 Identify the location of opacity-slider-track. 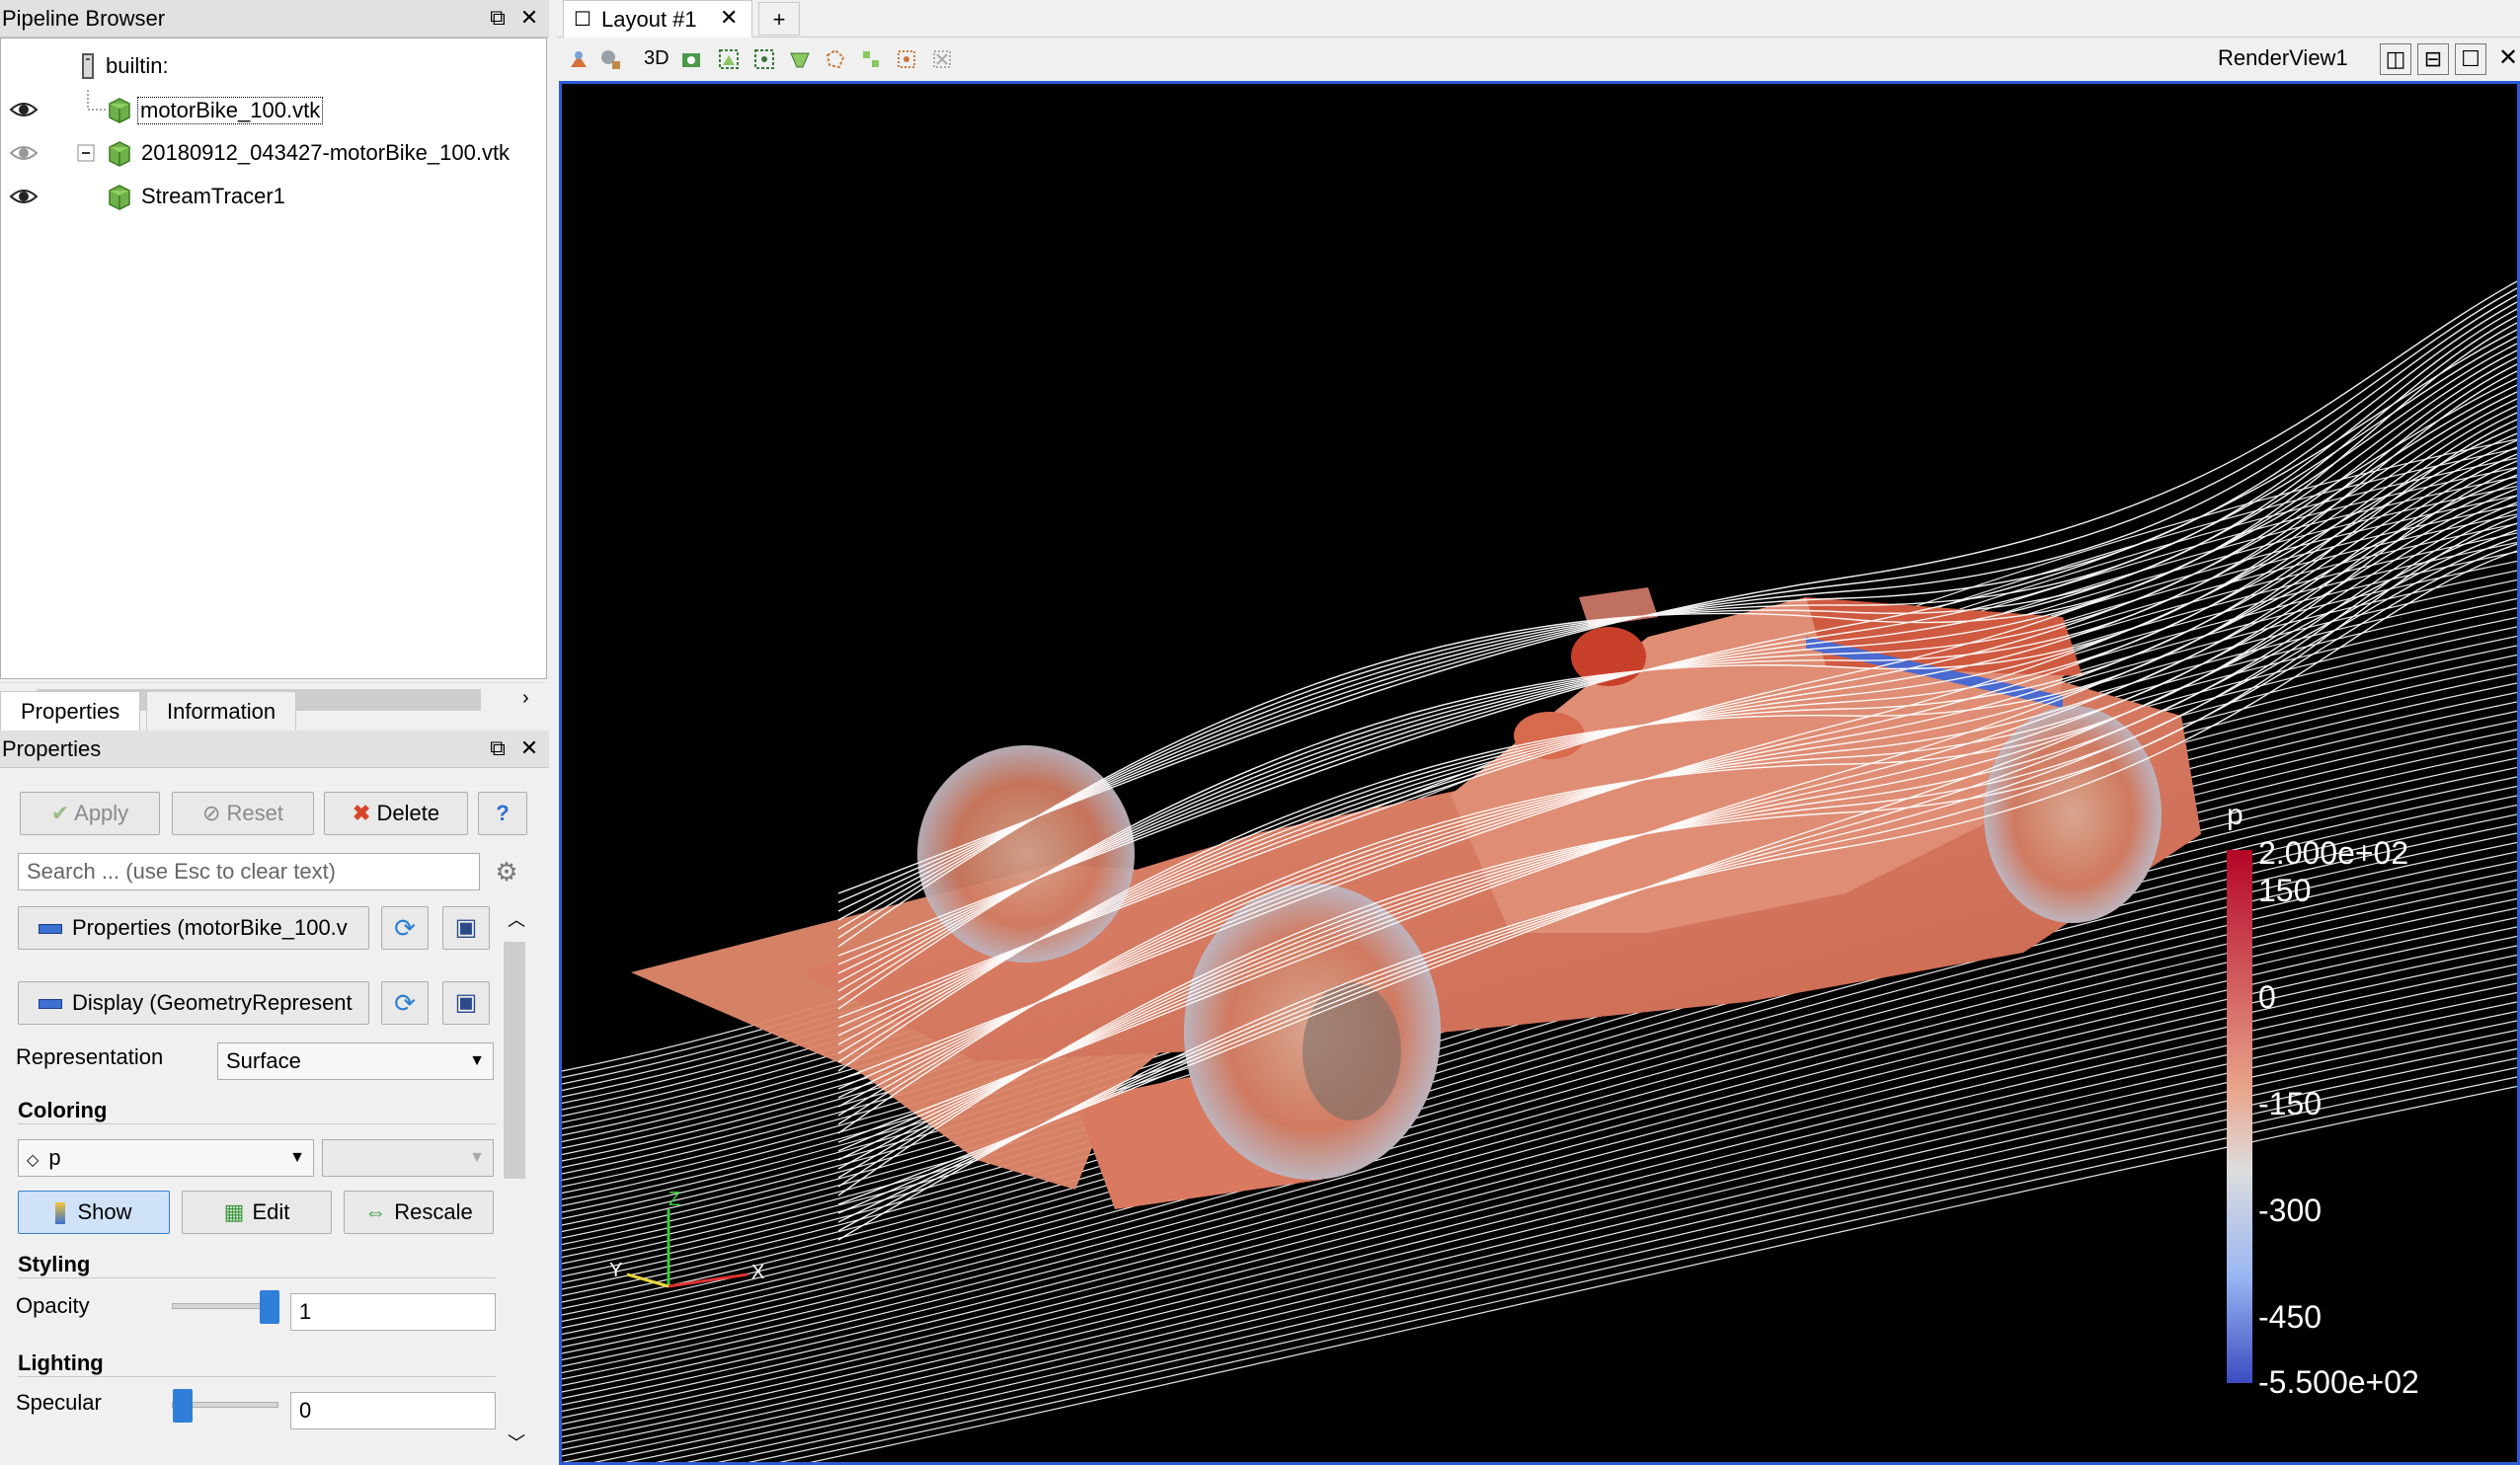
(225, 1307).